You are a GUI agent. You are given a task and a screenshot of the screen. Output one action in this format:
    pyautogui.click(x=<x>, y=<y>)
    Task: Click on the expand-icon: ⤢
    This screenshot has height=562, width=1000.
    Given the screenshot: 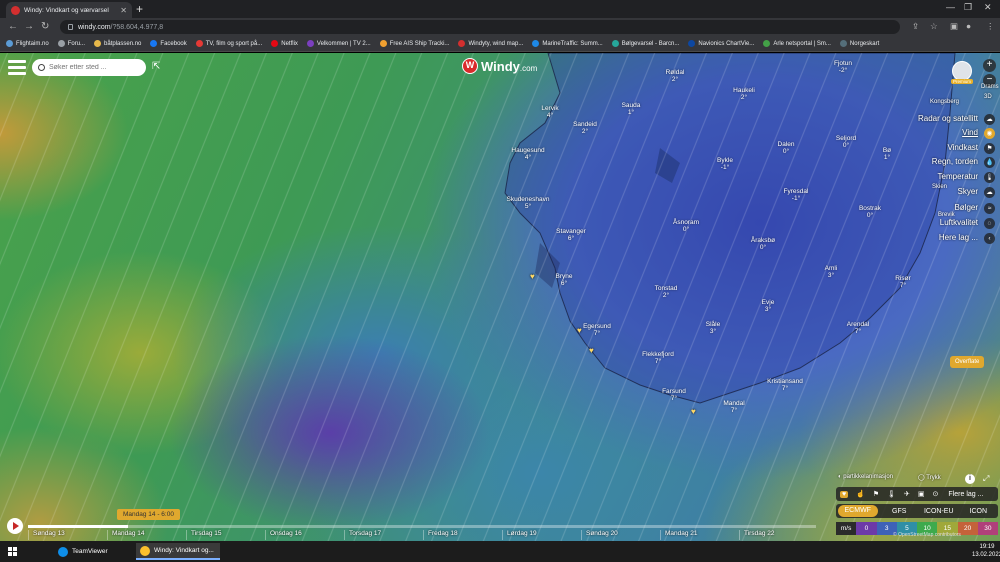 What is the action you would take?
    pyautogui.click(x=986, y=479)
    